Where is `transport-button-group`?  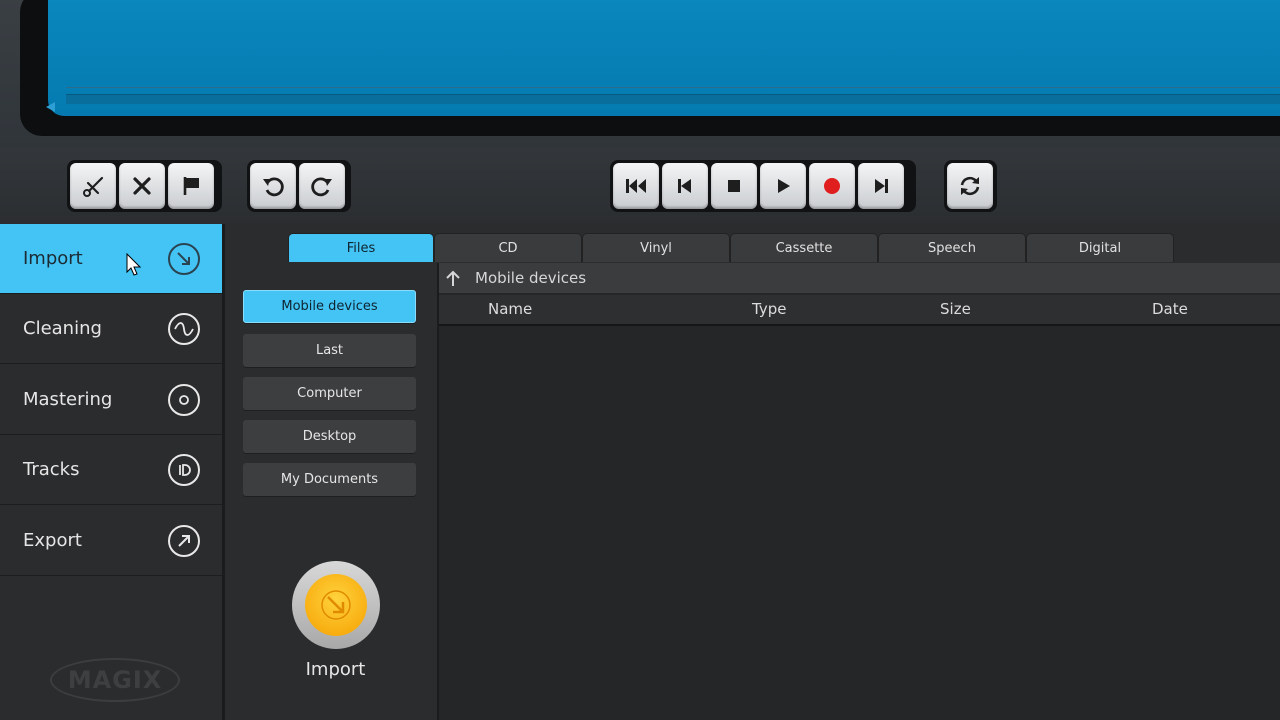
transport-button-group is located at coordinates (763, 186).